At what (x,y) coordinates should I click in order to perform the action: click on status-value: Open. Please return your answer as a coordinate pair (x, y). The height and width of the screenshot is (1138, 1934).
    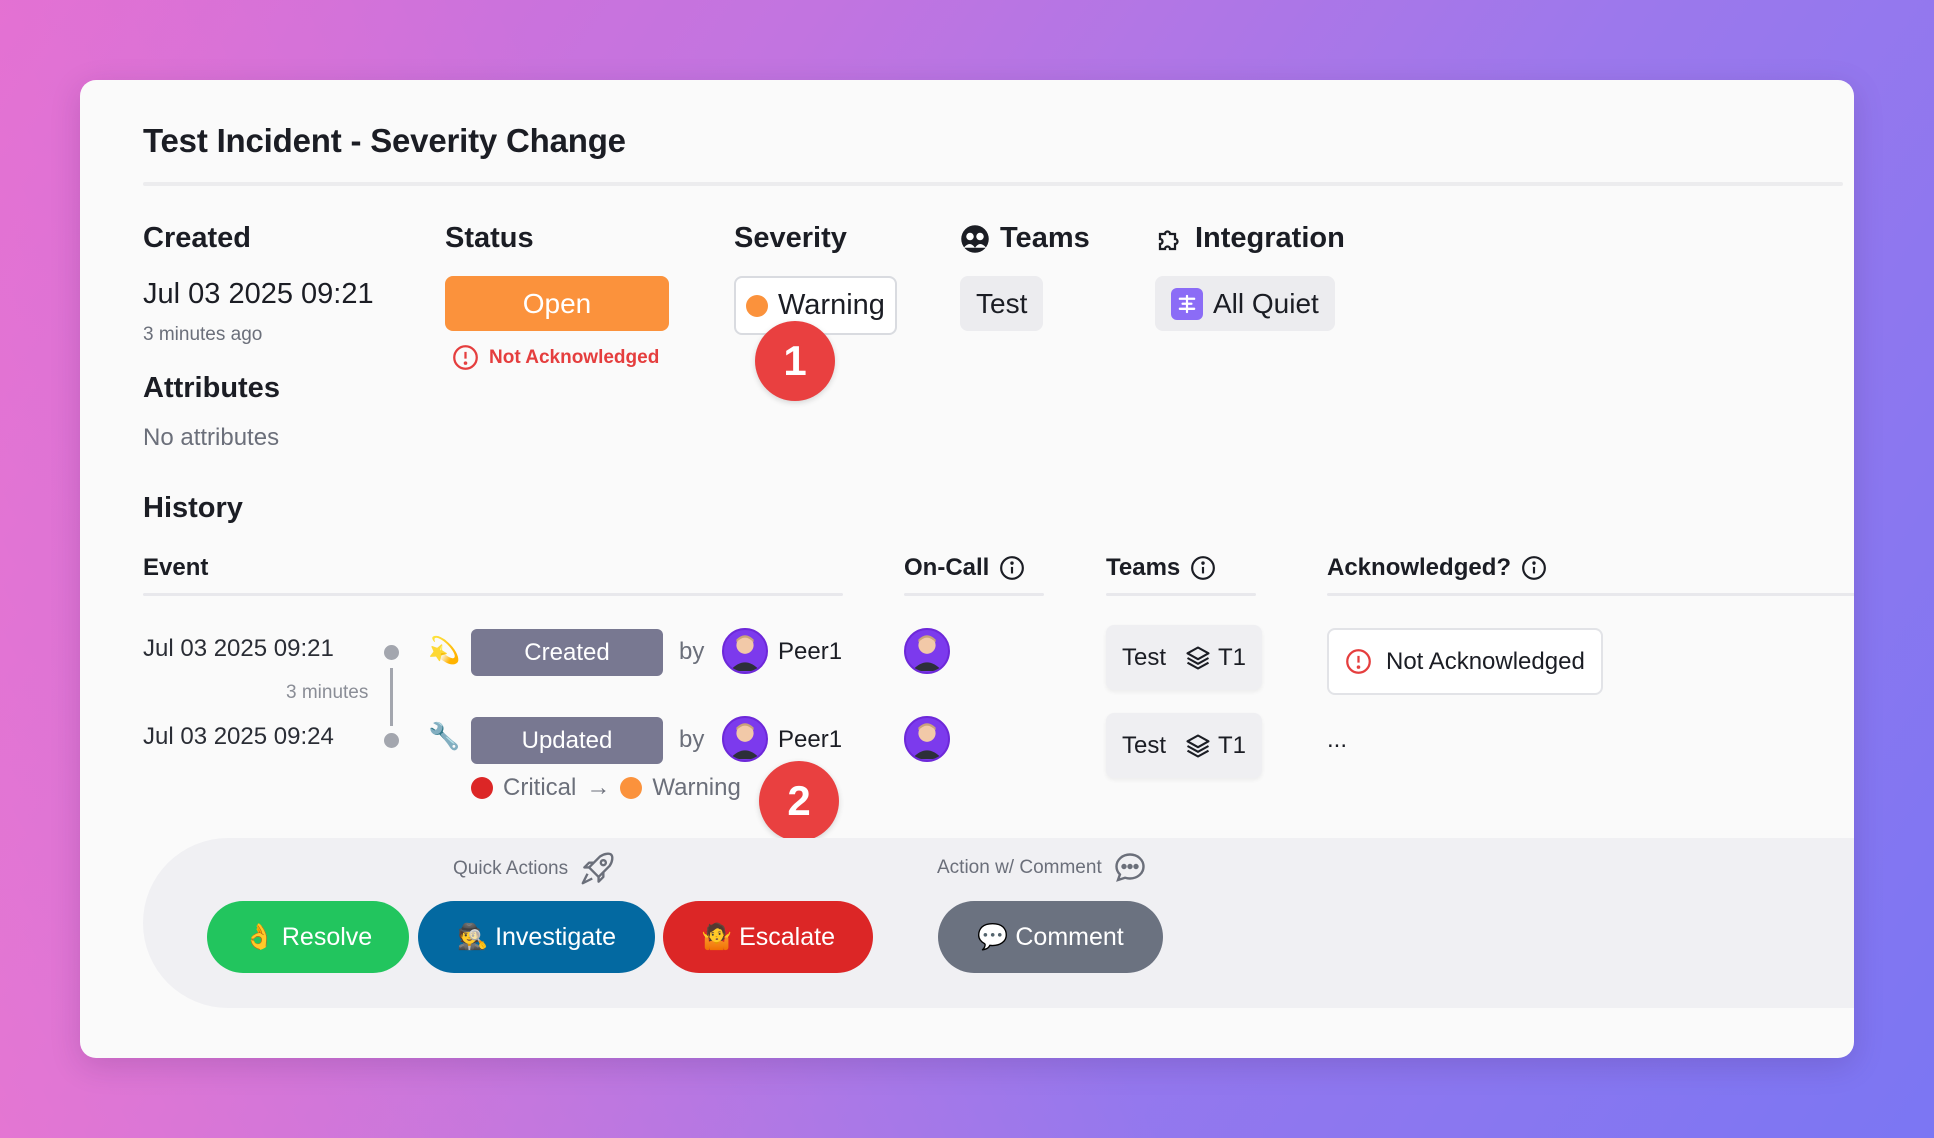
    Looking at the image, I should click on (557, 303).